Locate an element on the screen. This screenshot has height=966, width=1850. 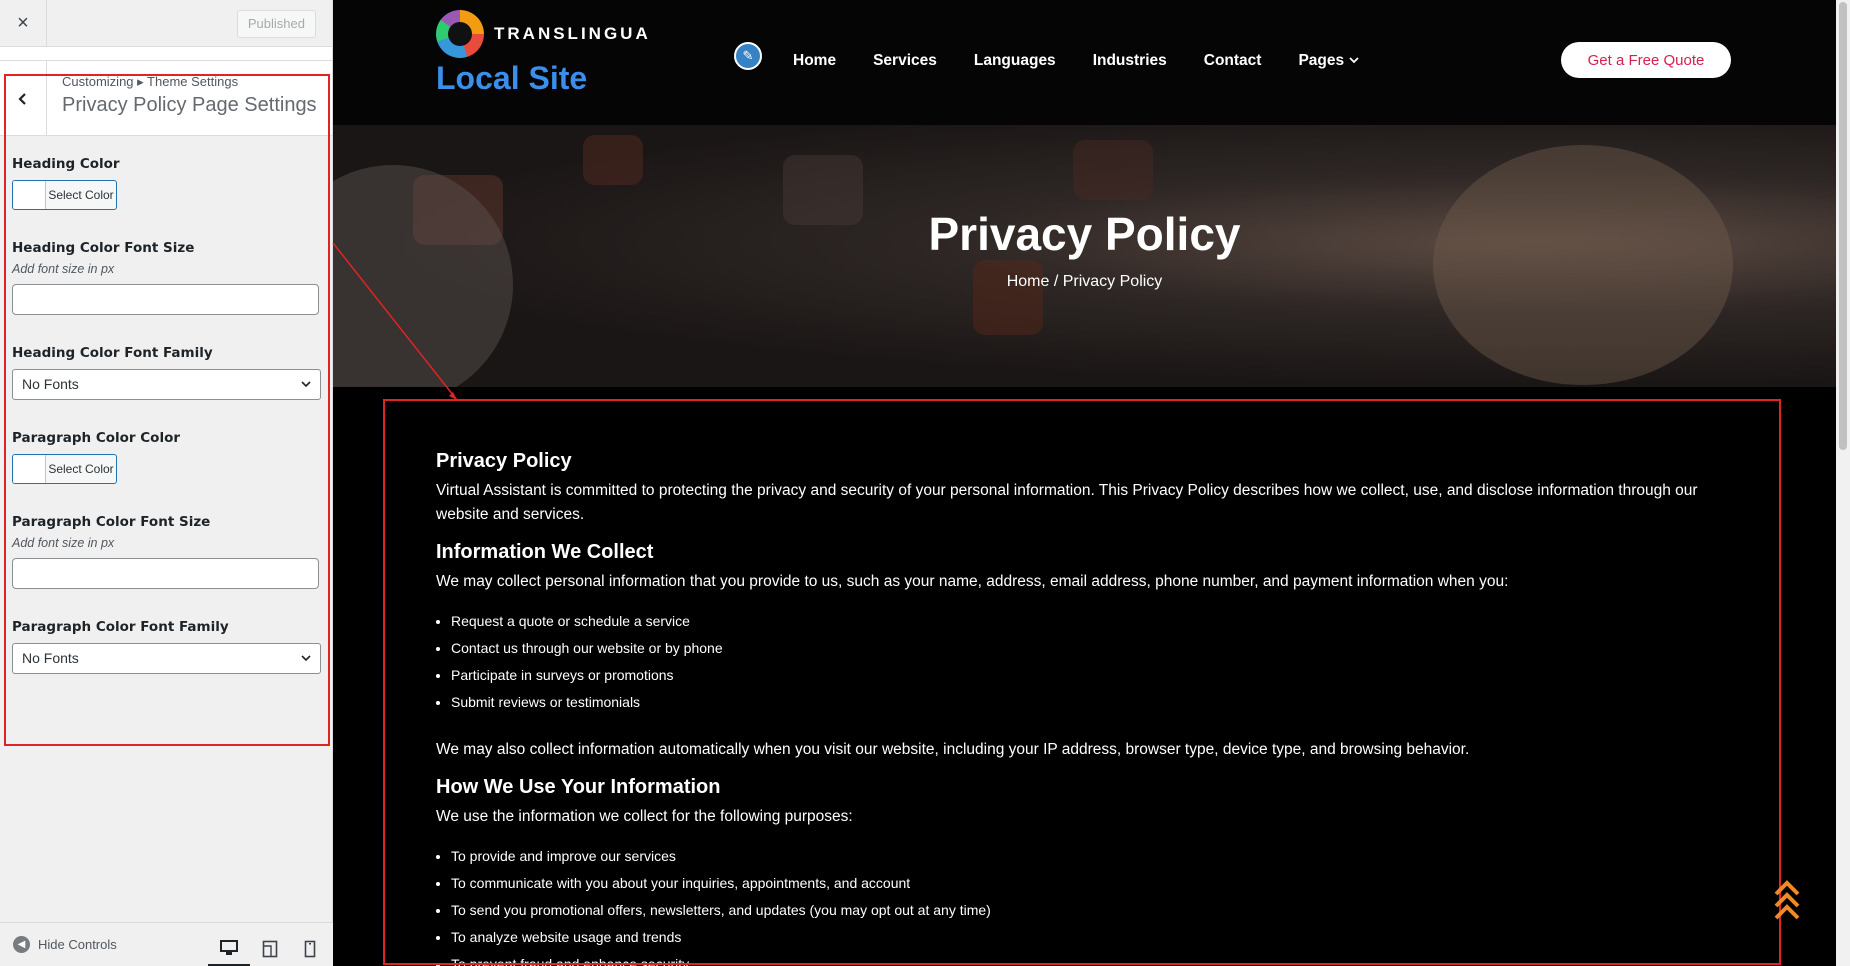
policy-heading: Information We Collect is located at coordinates (545, 552).